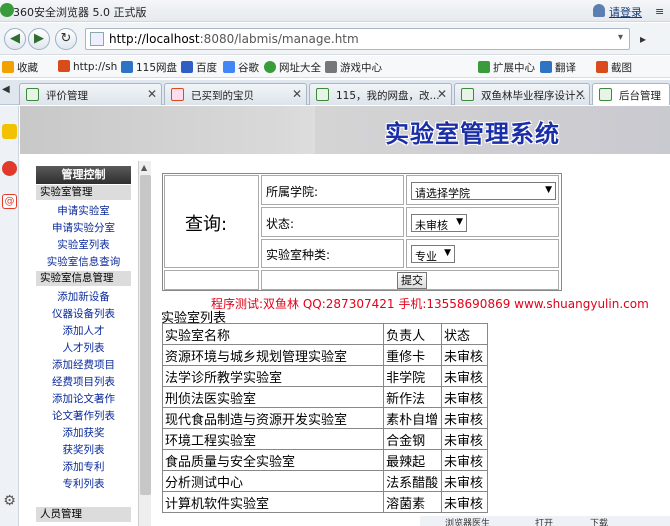  What do you see at coordinates (83, 227) in the screenshot?
I see `menu-item-apply-sublab: 申请实验分室` at bounding box center [83, 227].